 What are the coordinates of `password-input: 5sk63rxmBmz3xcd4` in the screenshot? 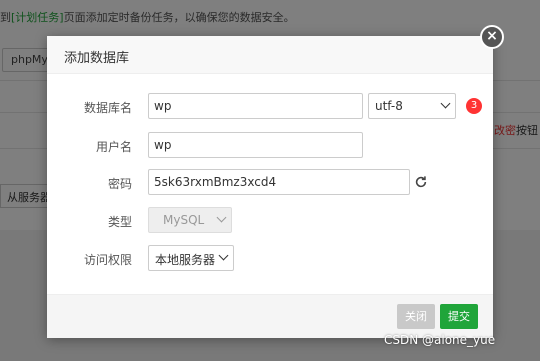 It's located at (279, 182).